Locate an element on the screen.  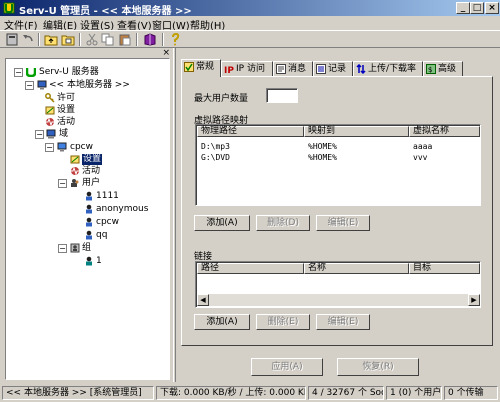
svg-text: IP is located at coordinates (229, 70).